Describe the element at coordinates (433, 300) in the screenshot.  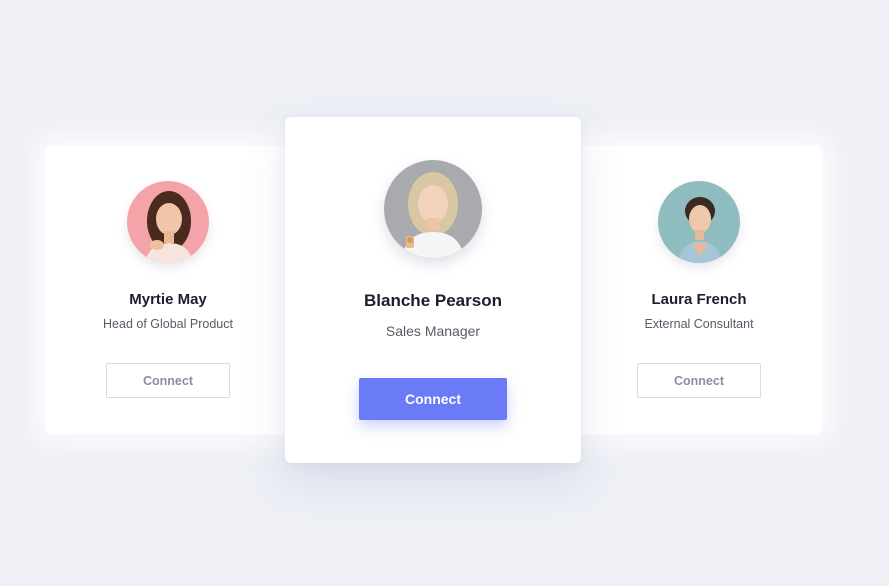
I see `profile-name: Blanche Pearson` at that location.